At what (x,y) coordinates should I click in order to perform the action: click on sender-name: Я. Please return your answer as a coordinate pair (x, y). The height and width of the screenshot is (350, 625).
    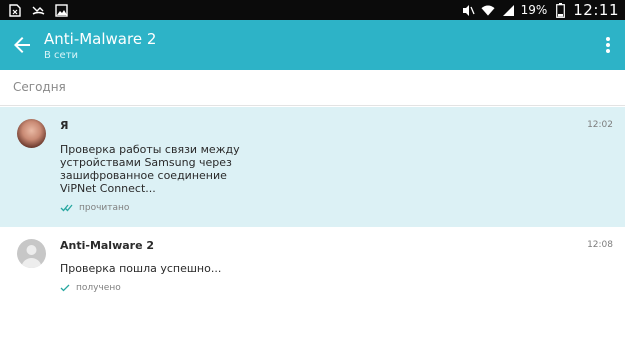
    Looking at the image, I should click on (64, 125).